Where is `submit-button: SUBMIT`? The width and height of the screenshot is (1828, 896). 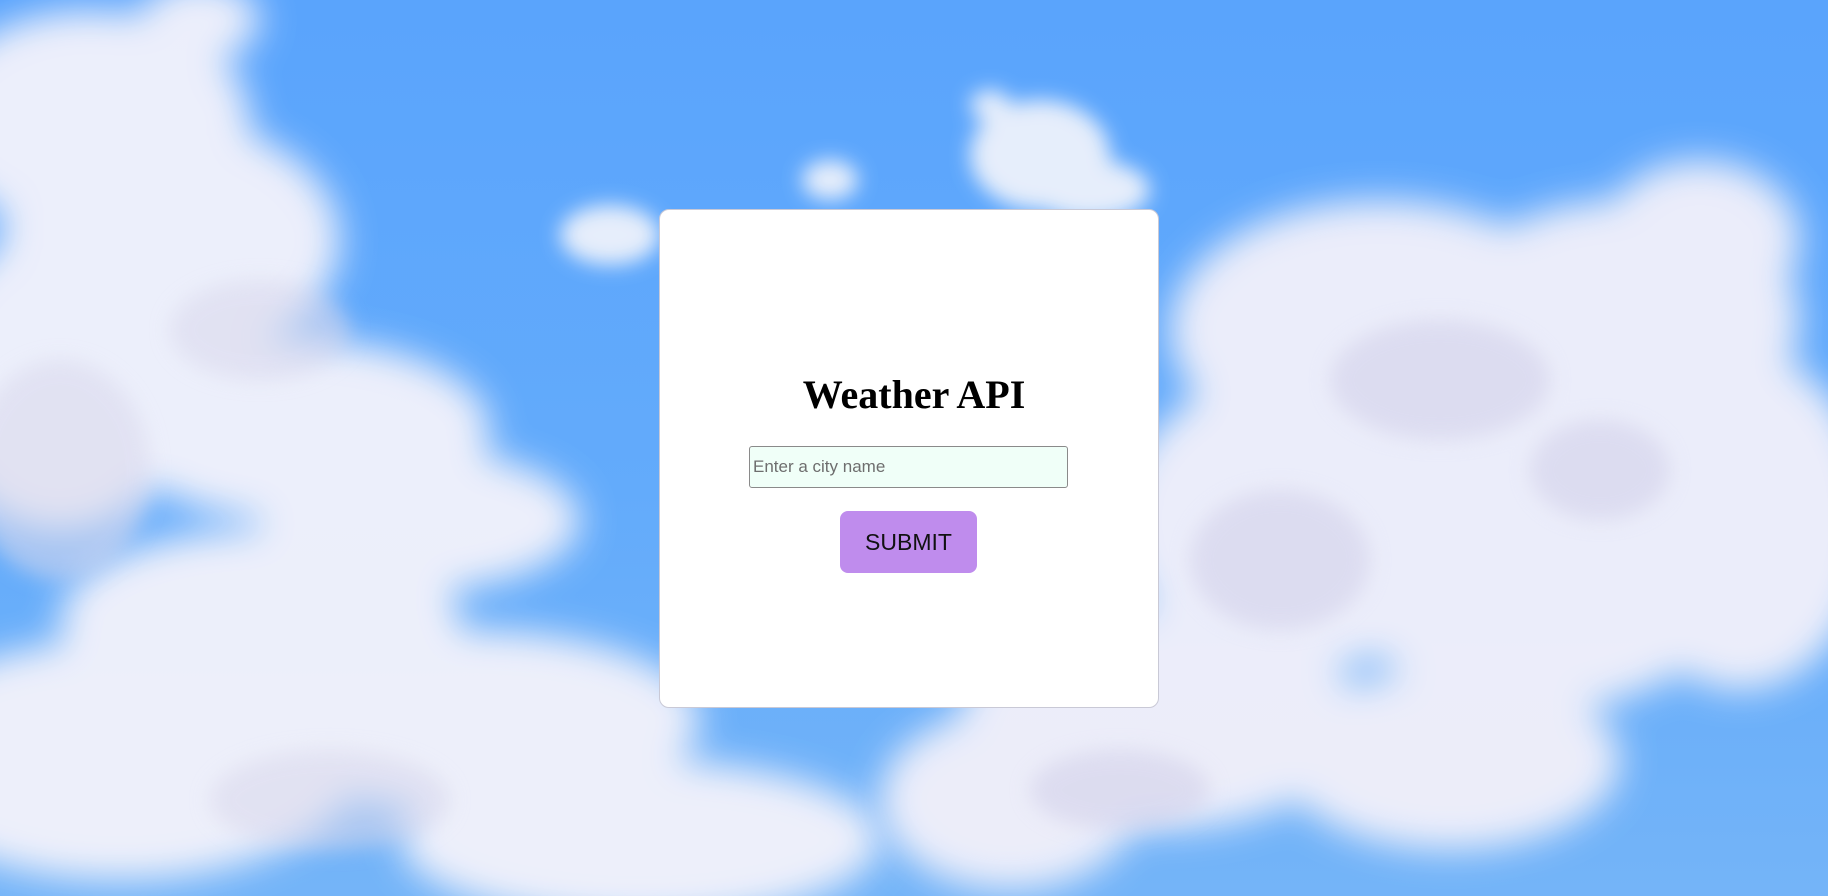
submit-button: SUBMIT is located at coordinates (908, 542).